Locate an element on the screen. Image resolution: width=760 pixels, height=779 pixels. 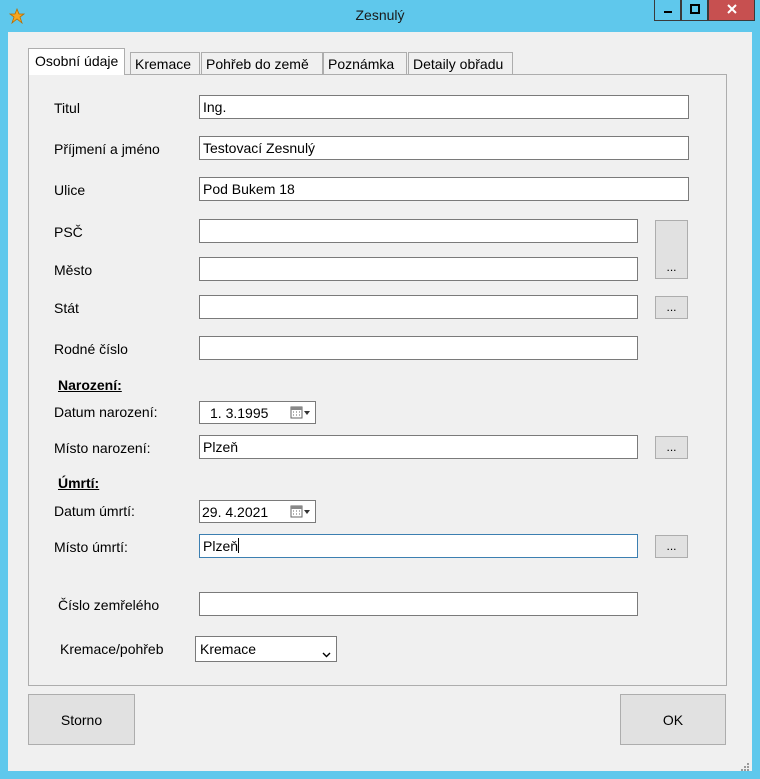
title-bar: Zesnulý is located at coordinates (380, 16).